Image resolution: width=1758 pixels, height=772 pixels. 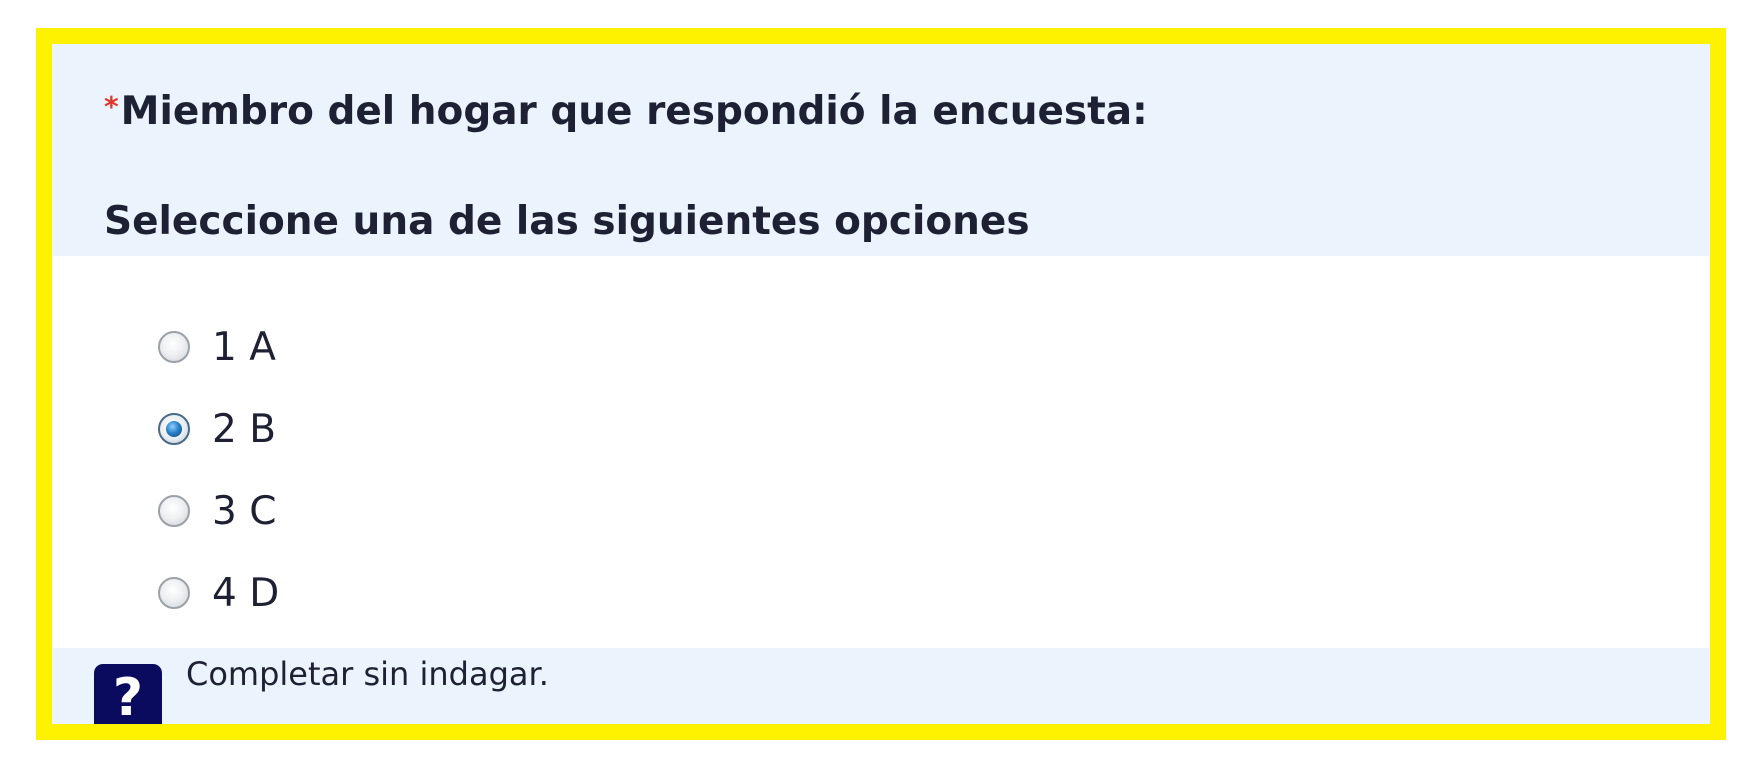 I want to click on radio-dot, so click(x=174, y=429).